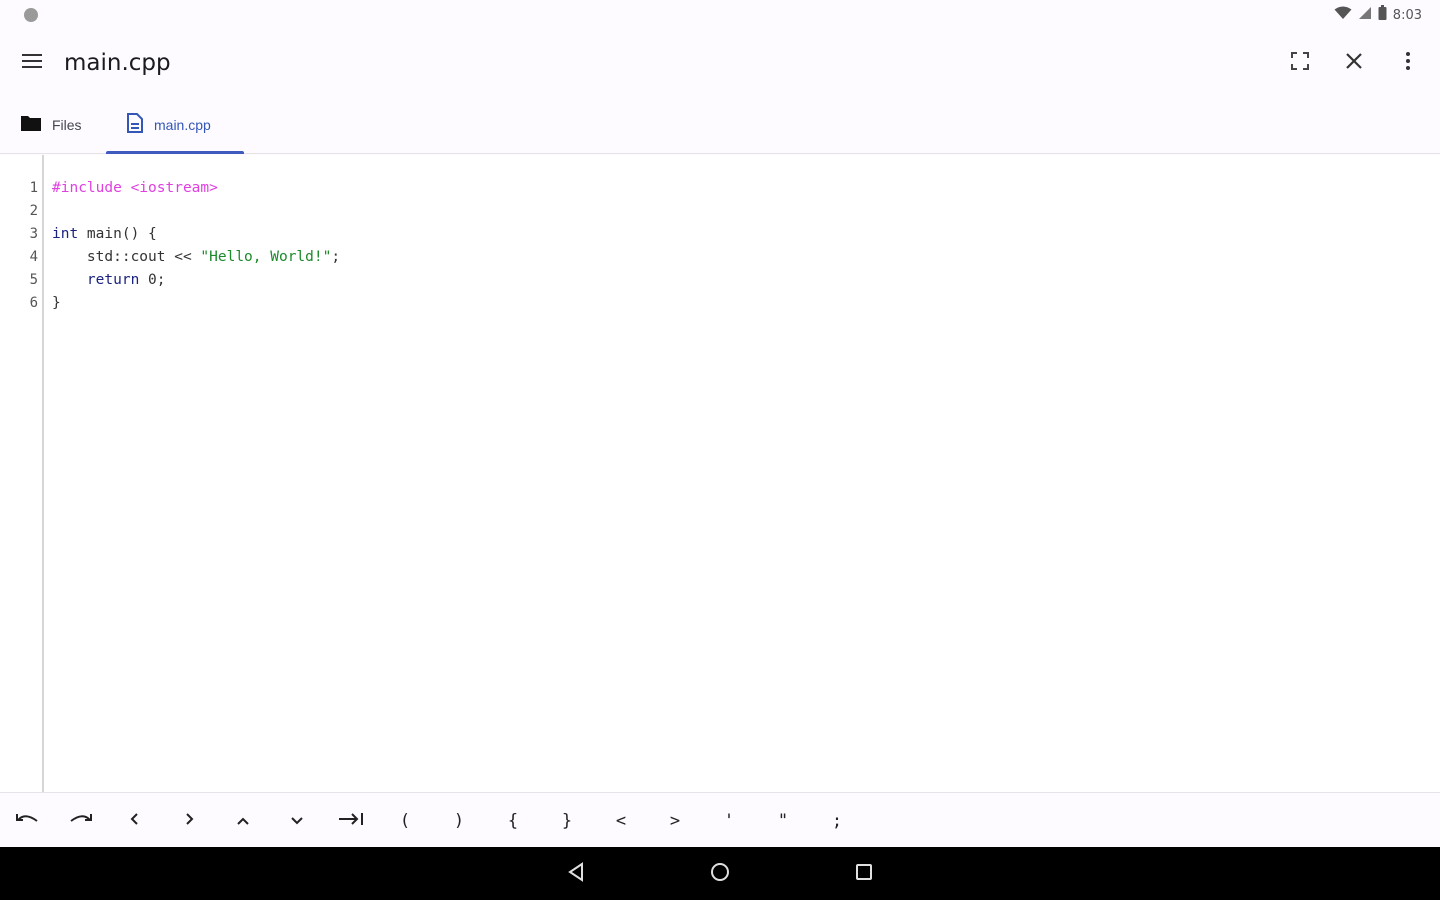  Describe the element at coordinates (266, 257) in the screenshot. I see `string-literal: "Hello, World!"` at that location.